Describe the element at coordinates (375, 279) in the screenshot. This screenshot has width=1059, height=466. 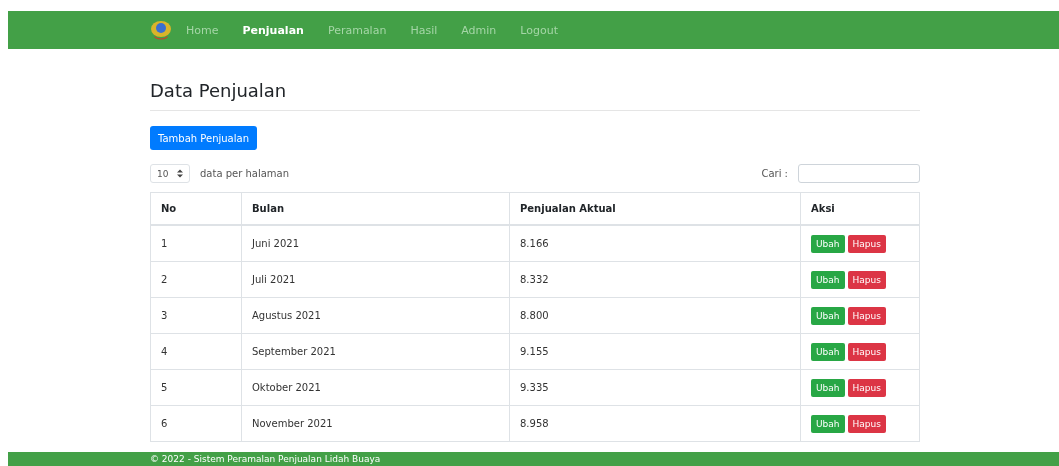
I see `table-cell: Juli 2021` at that location.